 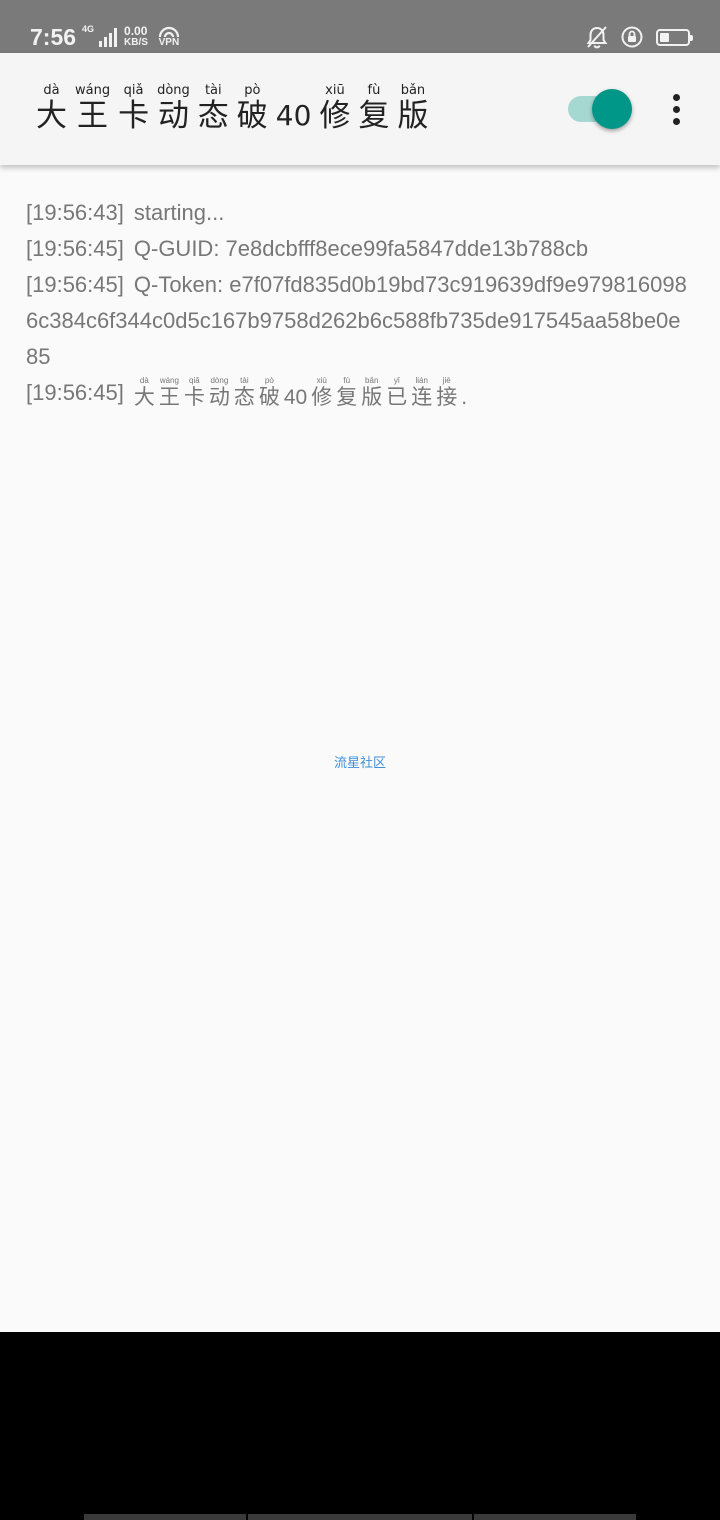 What do you see at coordinates (674, 37) in the screenshot?
I see `battery-icon` at bounding box center [674, 37].